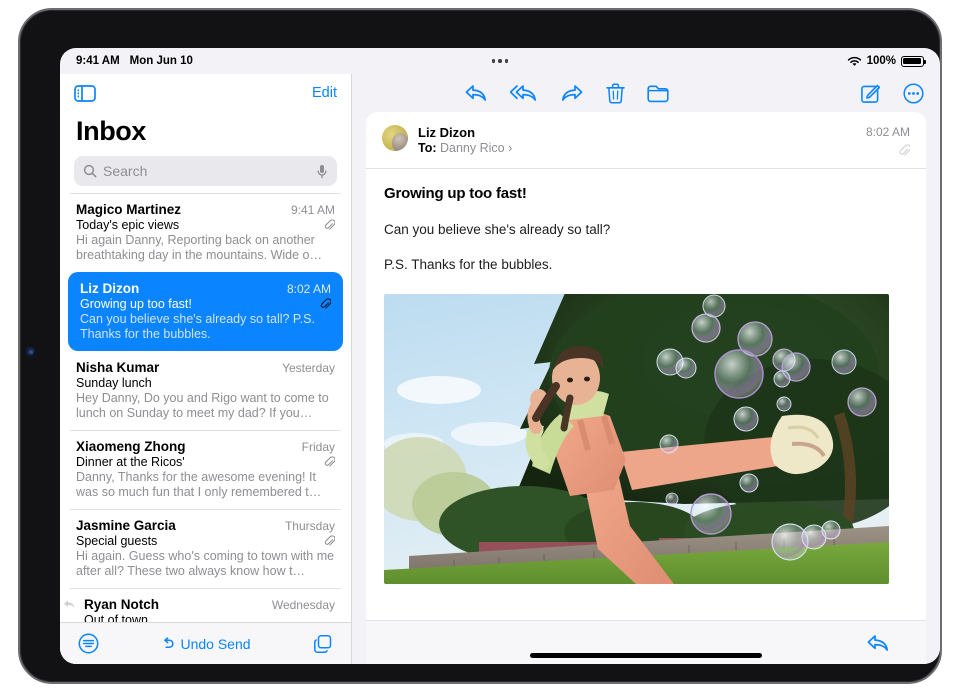  I want to click on undo-send-label: Undo Send, so click(215, 643).